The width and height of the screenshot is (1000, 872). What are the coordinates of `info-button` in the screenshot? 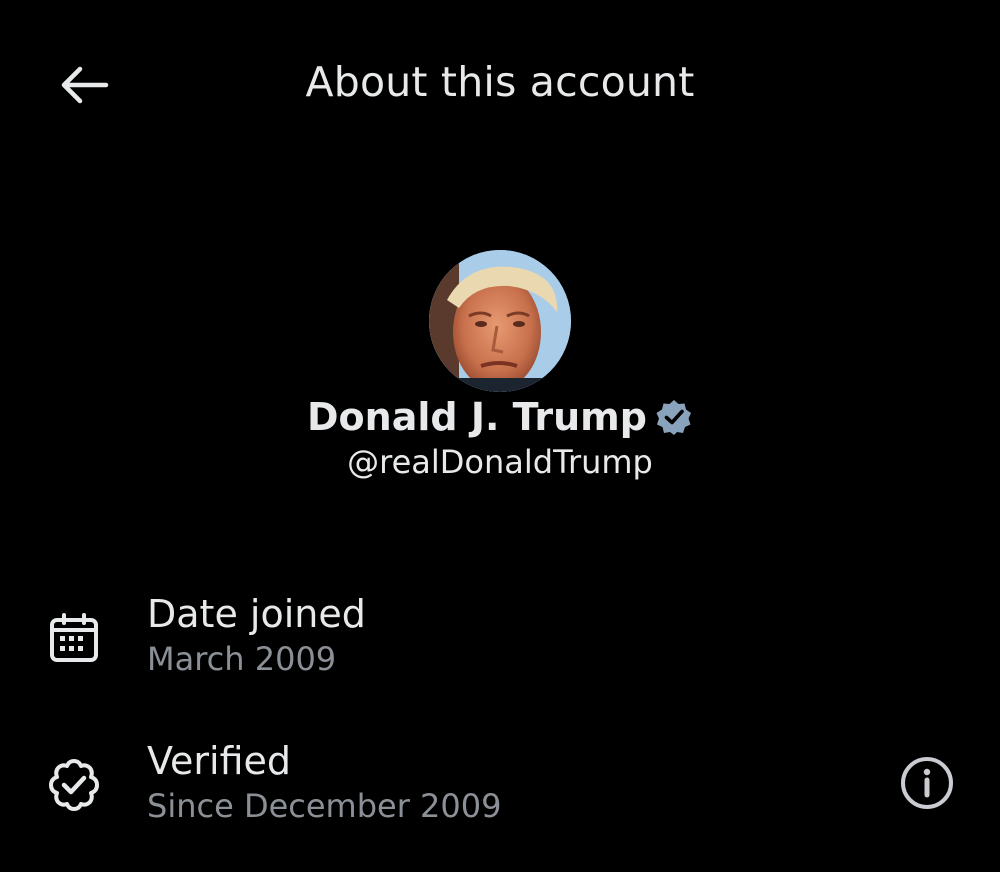 It's located at (927, 783).